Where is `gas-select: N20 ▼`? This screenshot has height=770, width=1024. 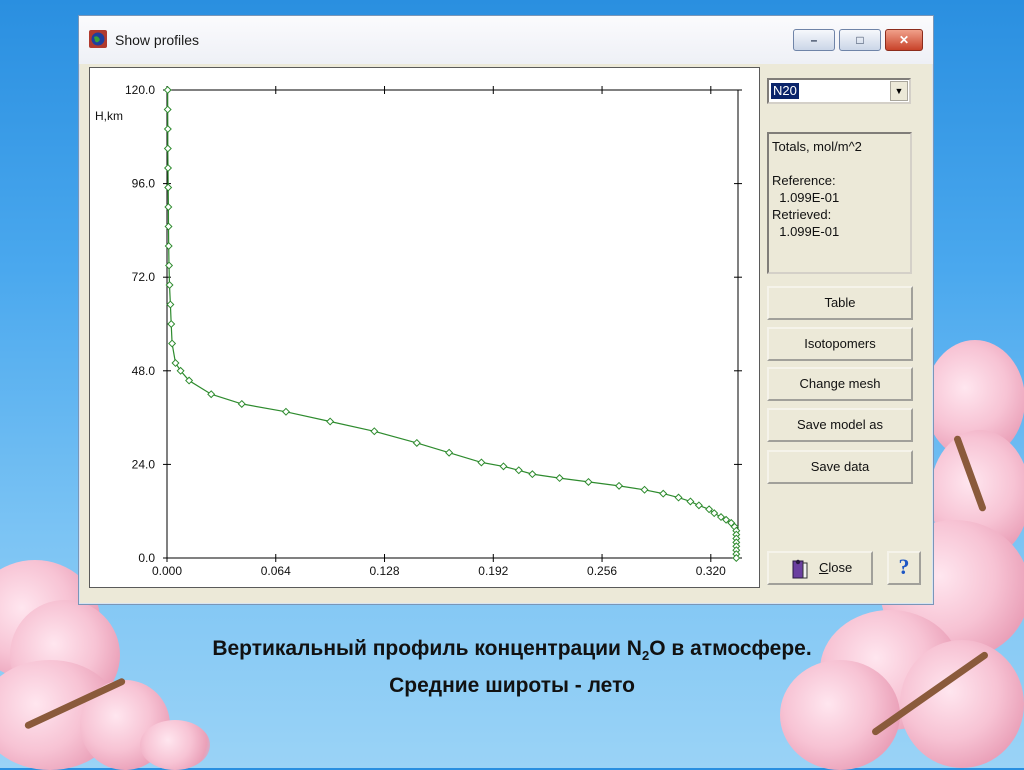
gas-select: N20 ▼ is located at coordinates (839, 91).